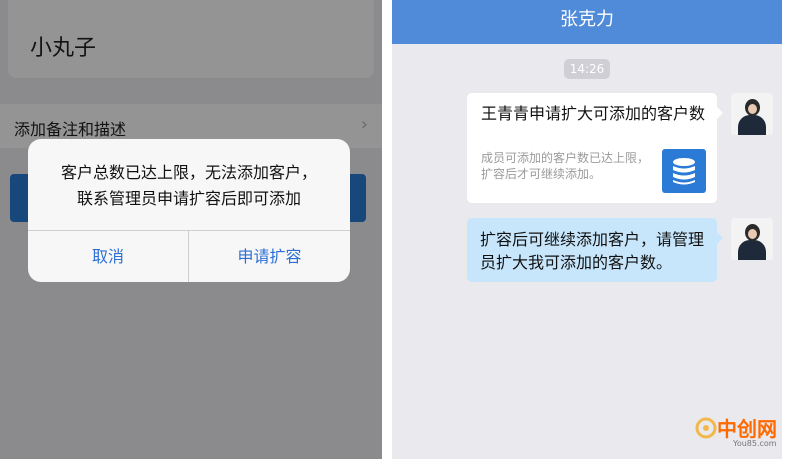  What do you see at coordinates (188, 172) in the screenshot?
I see `alert-message-line1: 客户总数已达上限，无法添加客户，` at bounding box center [188, 172].